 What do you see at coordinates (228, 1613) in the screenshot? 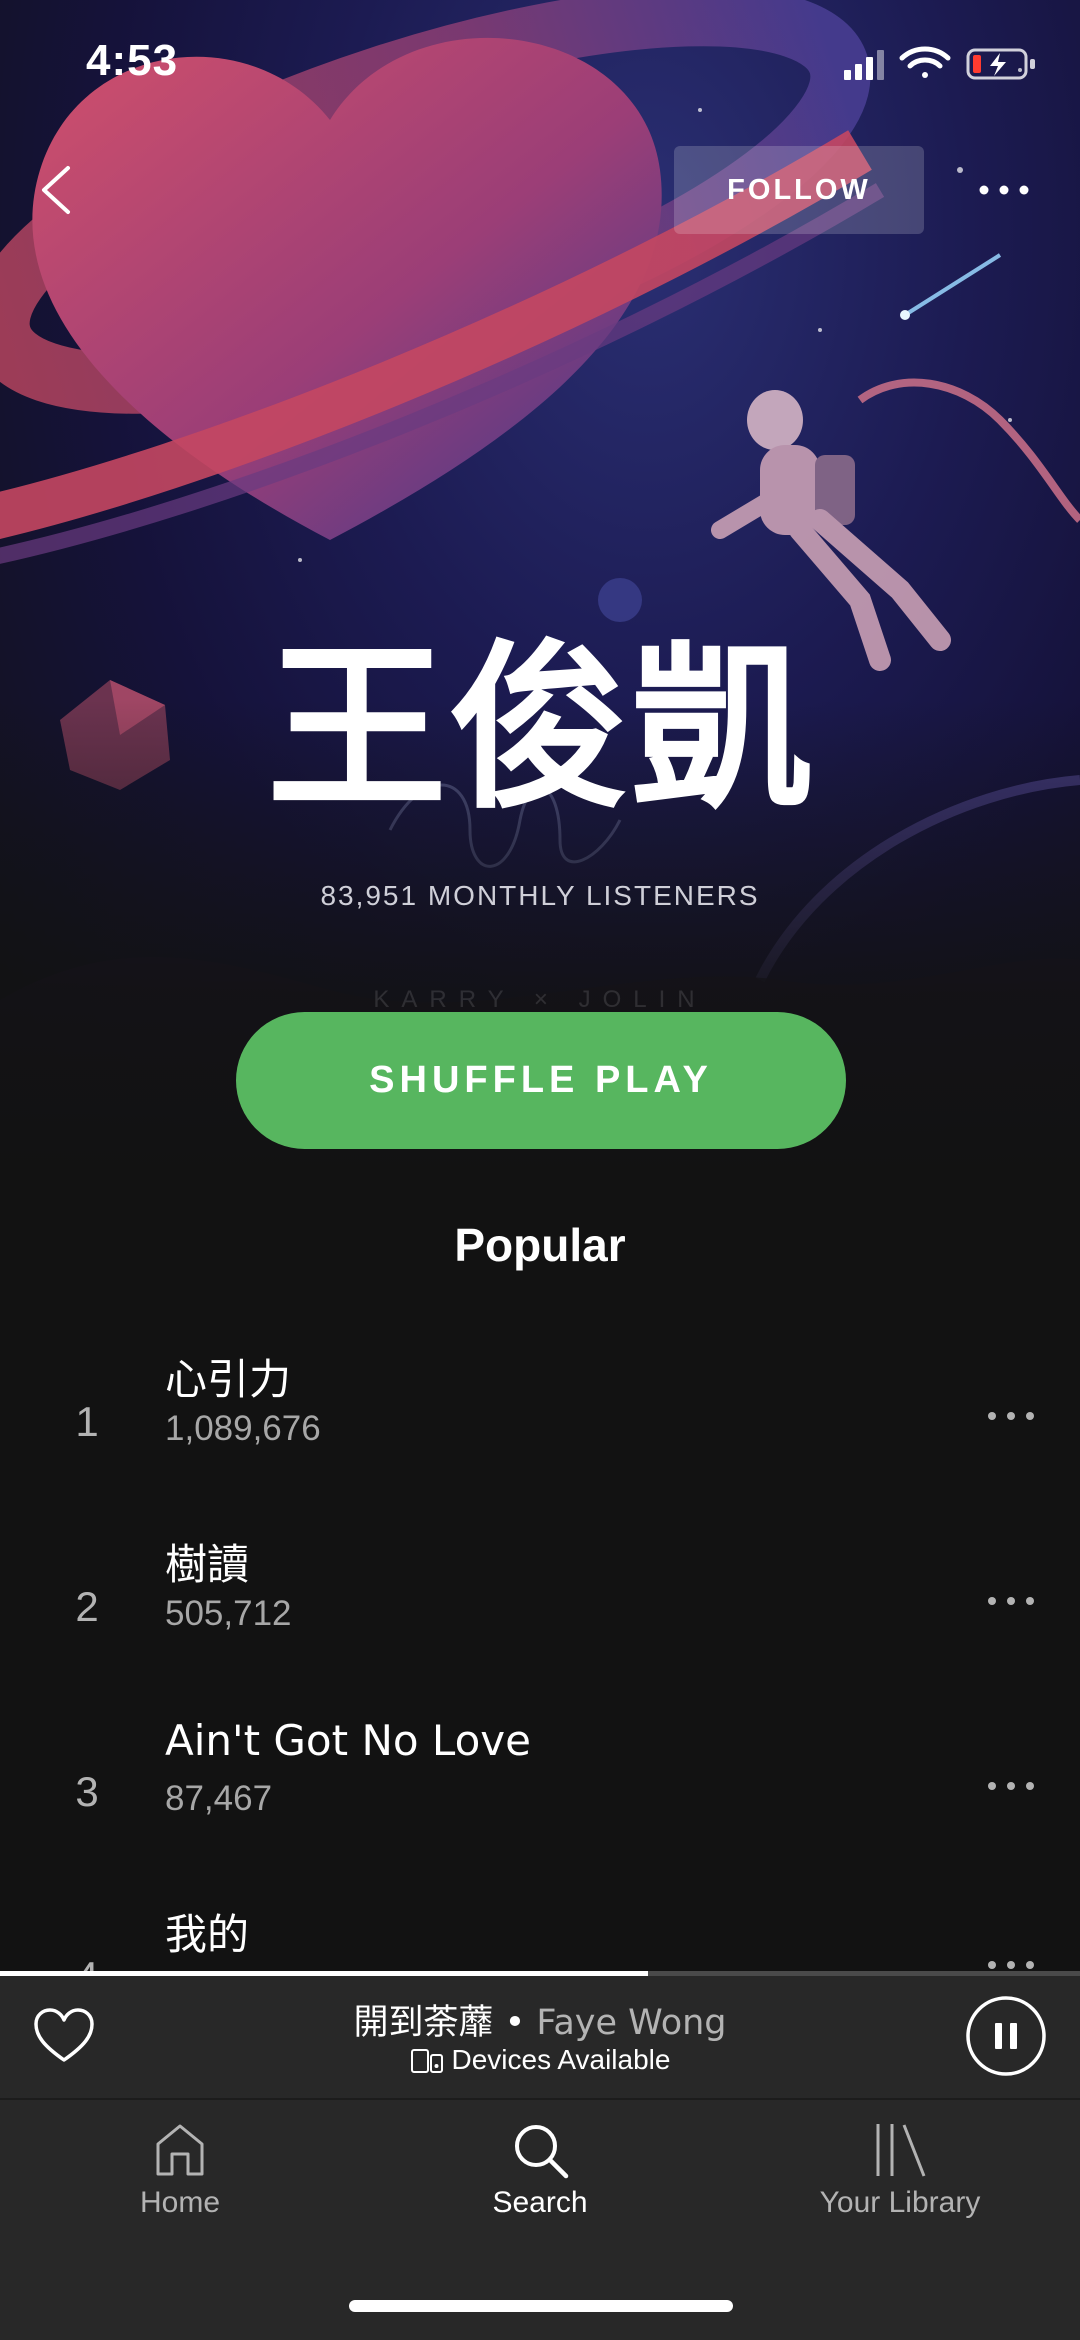
I see `track-play-count: 505,712` at bounding box center [228, 1613].